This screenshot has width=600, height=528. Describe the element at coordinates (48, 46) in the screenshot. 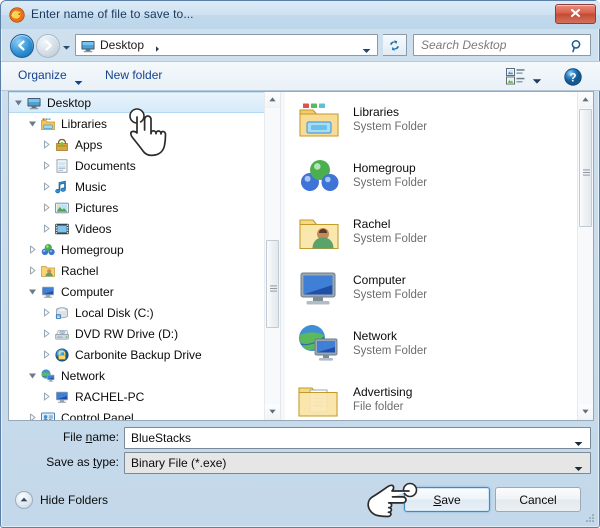

I see `forward-button` at that location.